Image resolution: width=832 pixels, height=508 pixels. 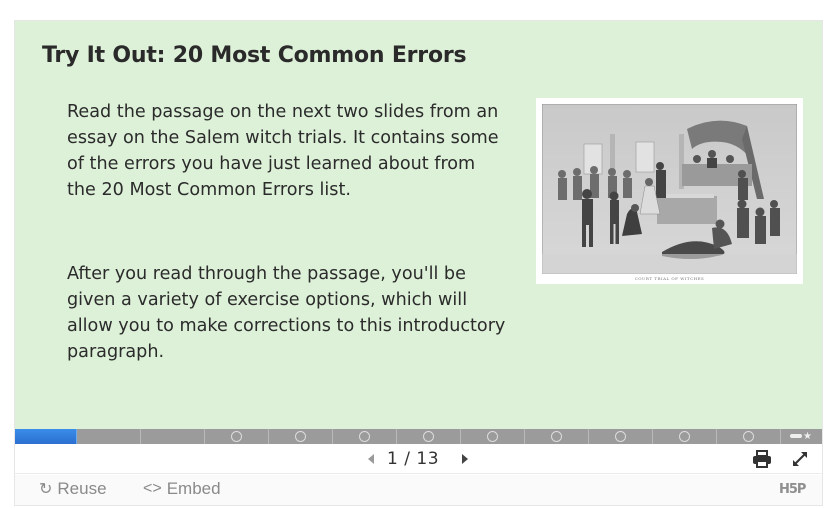 I want to click on slide-progress-bar: ★, so click(x=418, y=436).